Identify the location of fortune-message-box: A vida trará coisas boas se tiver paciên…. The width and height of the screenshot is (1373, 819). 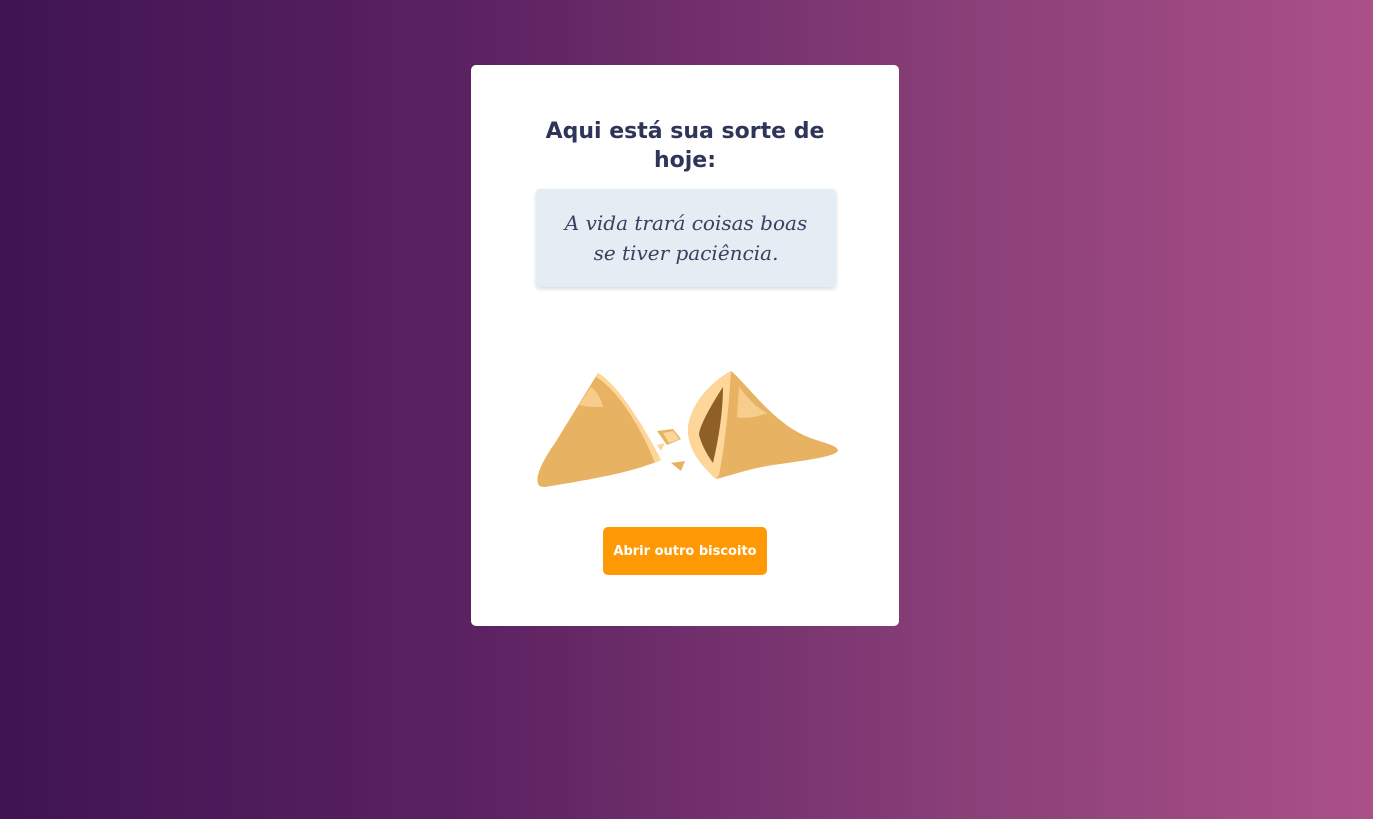
(686, 238).